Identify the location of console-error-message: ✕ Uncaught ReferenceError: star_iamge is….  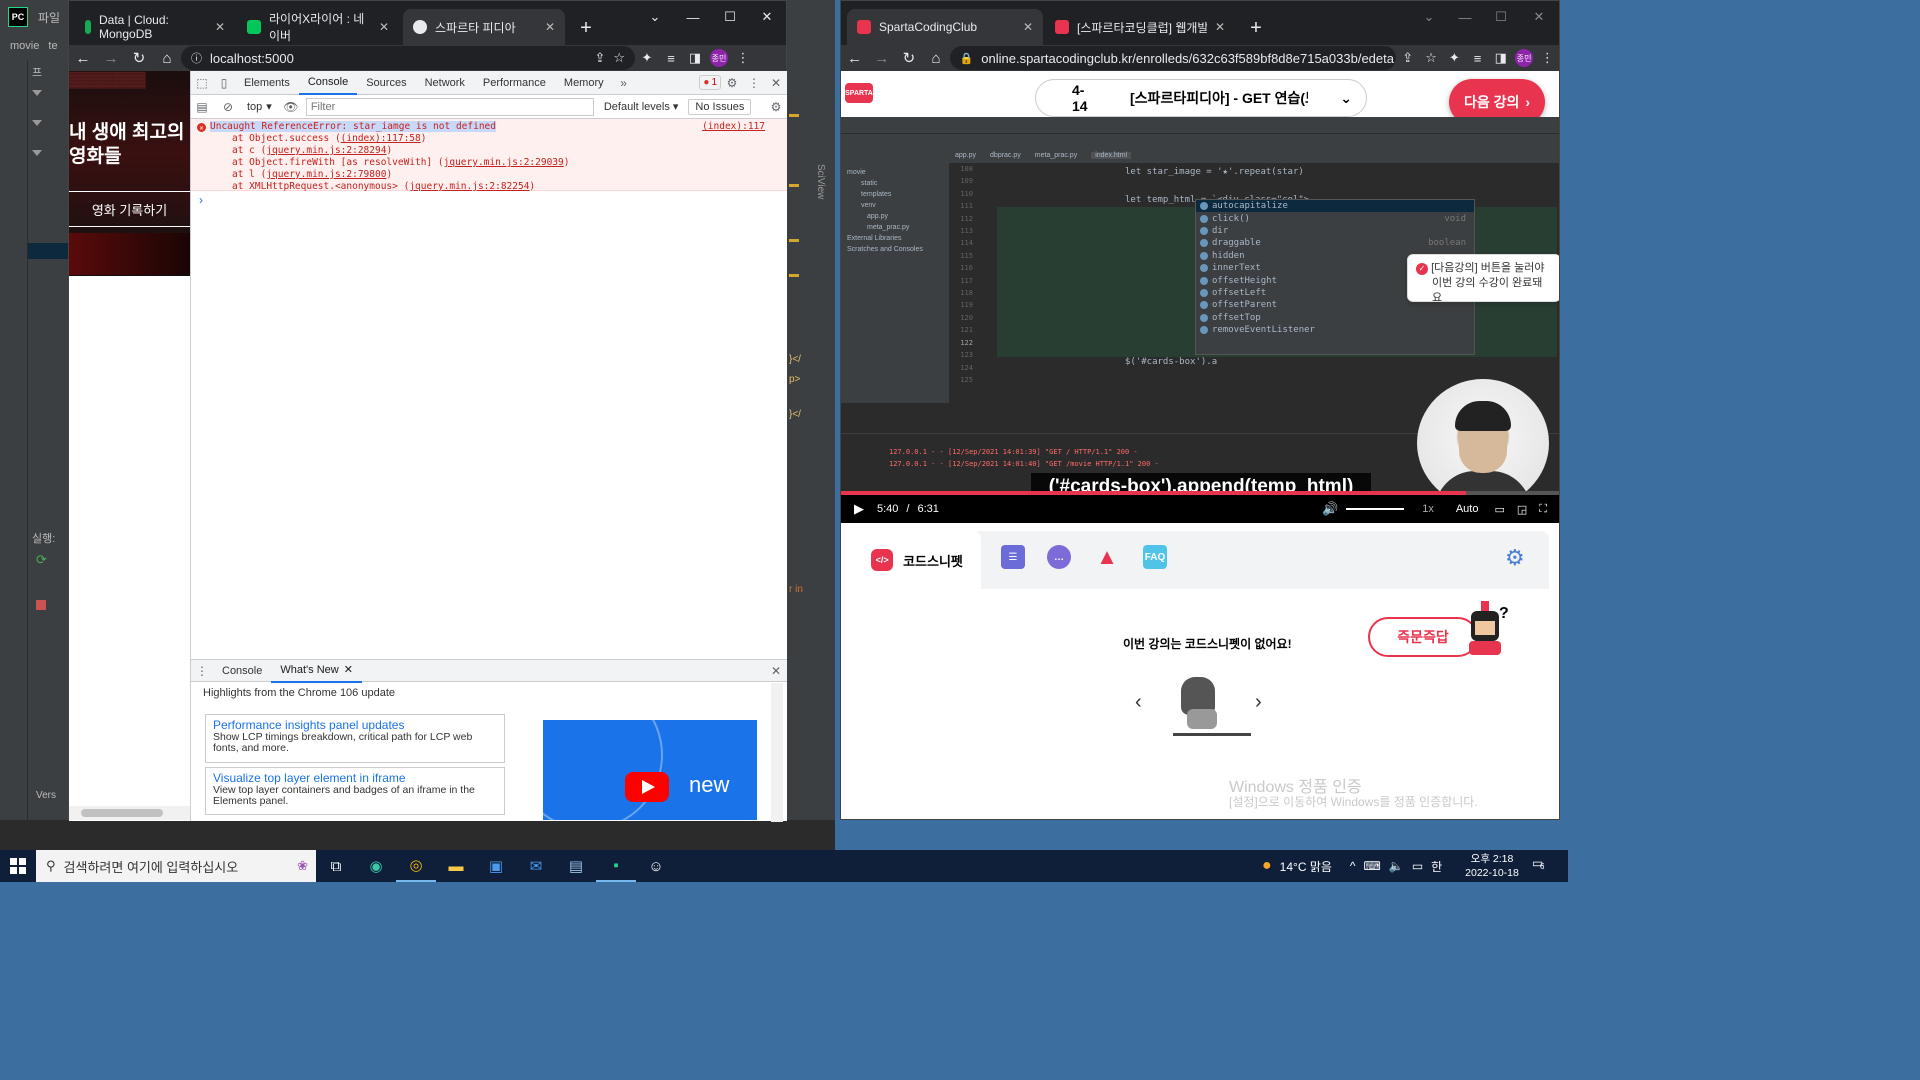
(489, 155).